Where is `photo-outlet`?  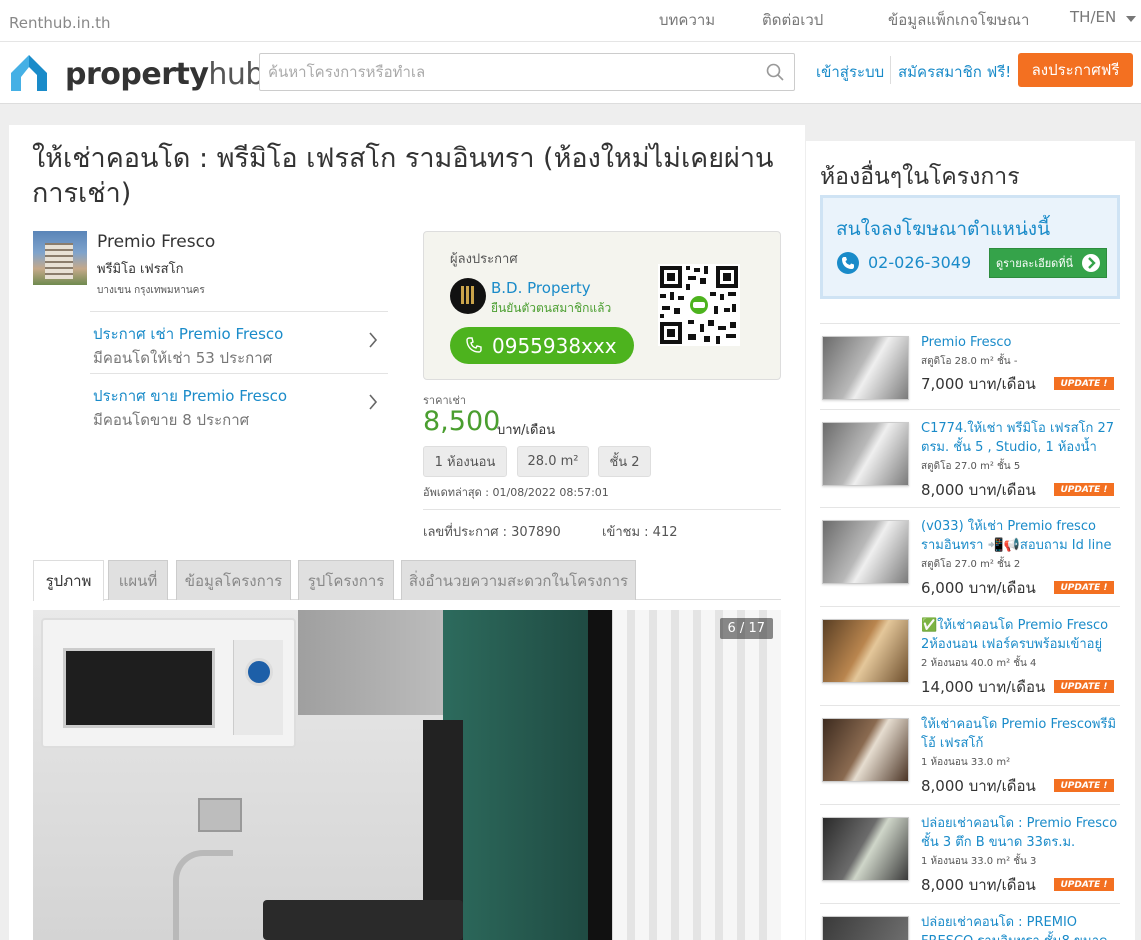
photo-outlet is located at coordinates (220, 815).